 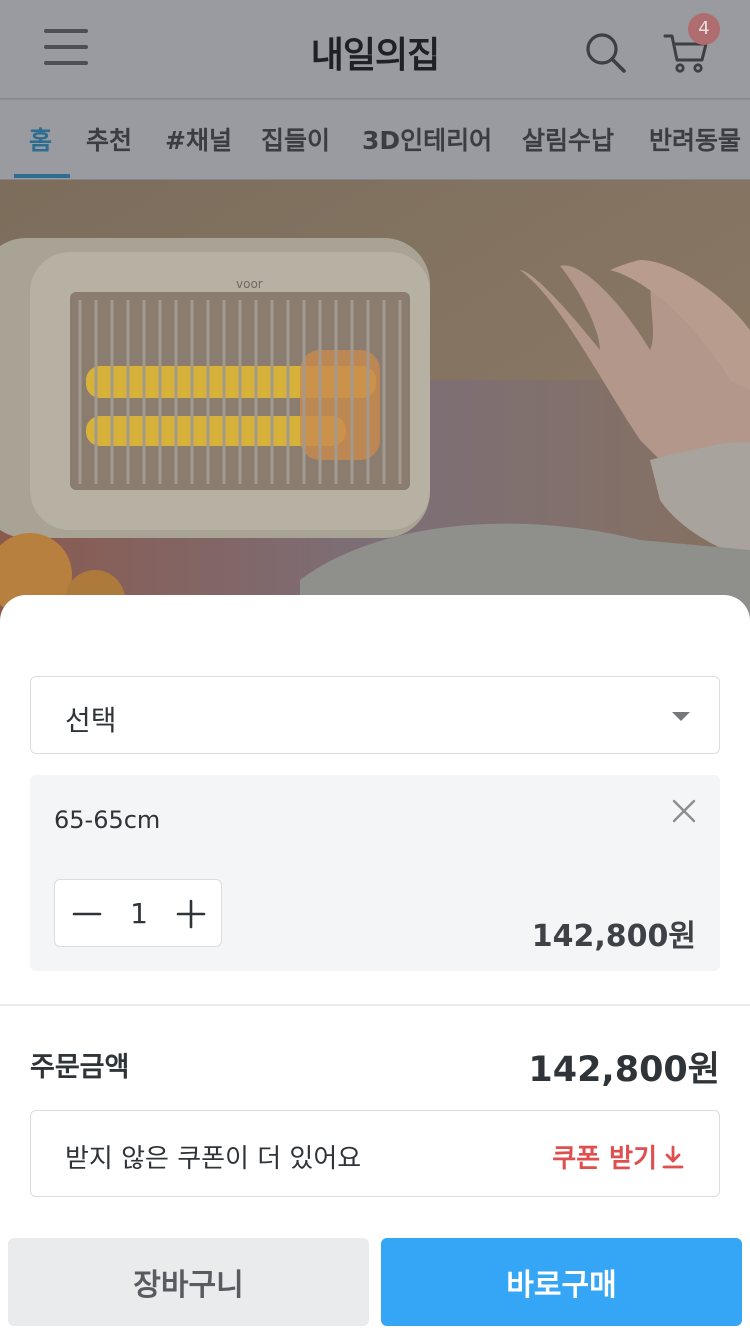 I want to click on add-to-cart-button: 장바구니, so click(x=188, y=1282).